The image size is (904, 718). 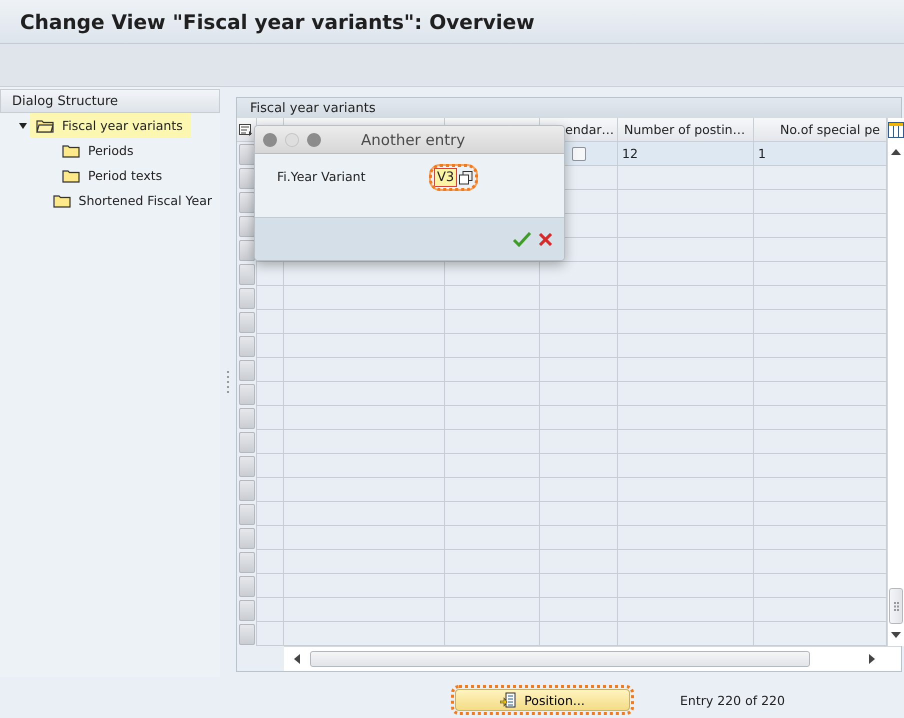 What do you see at coordinates (895, 382) in the screenshot?
I see `vertical-scrollbar` at bounding box center [895, 382].